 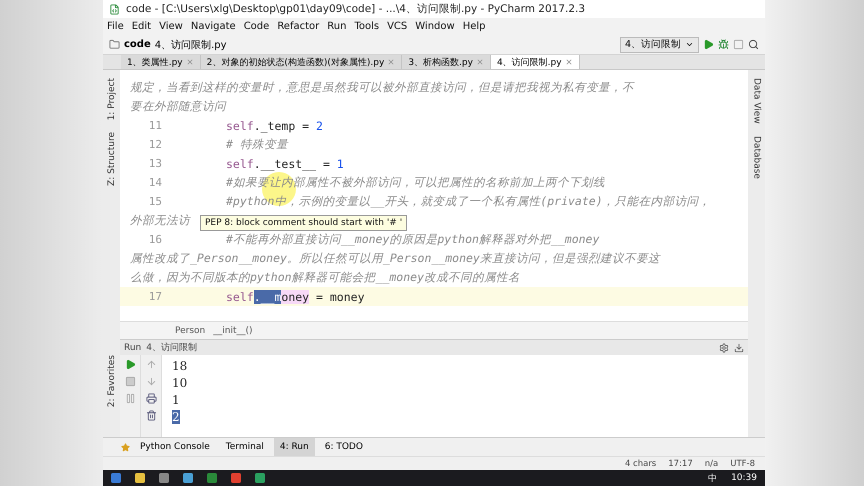 I want to click on line-number: 13, so click(x=155, y=163).